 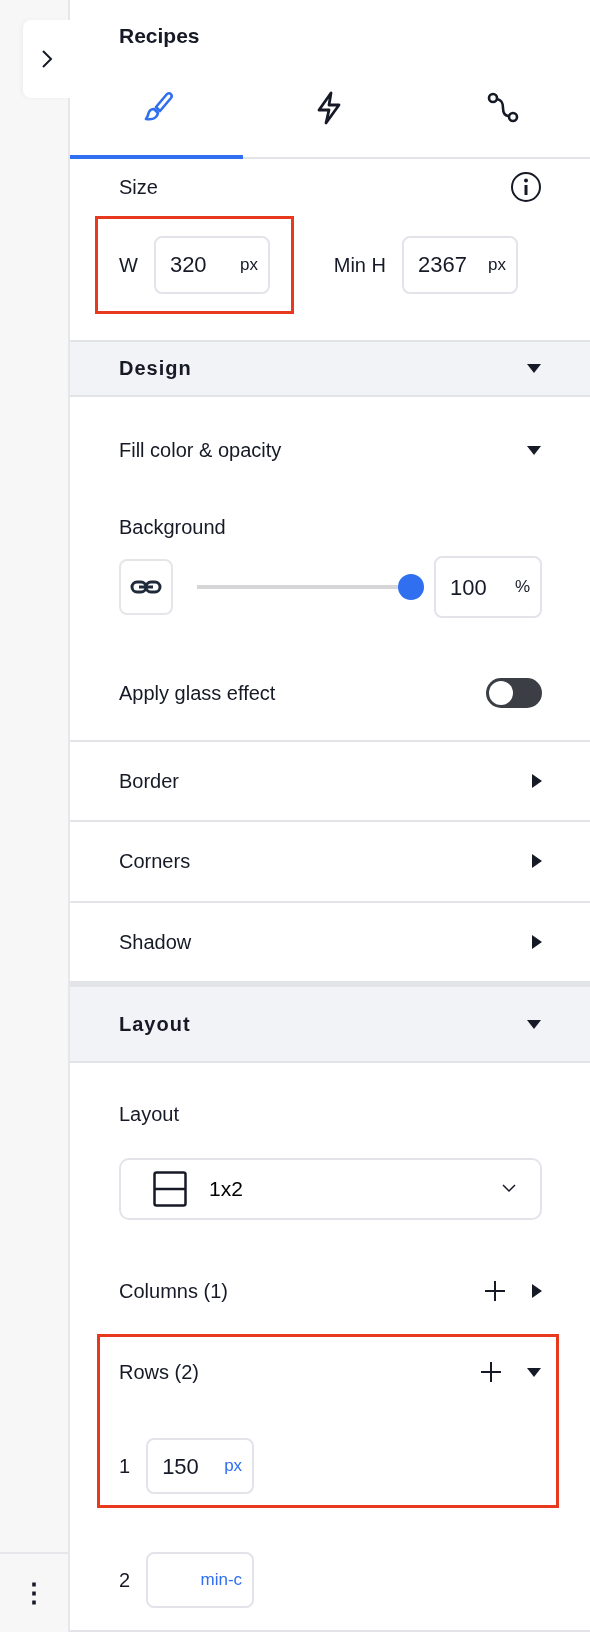 What do you see at coordinates (514, 693) in the screenshot?
I see `toggle-switch` at bounding box center [514, 693].